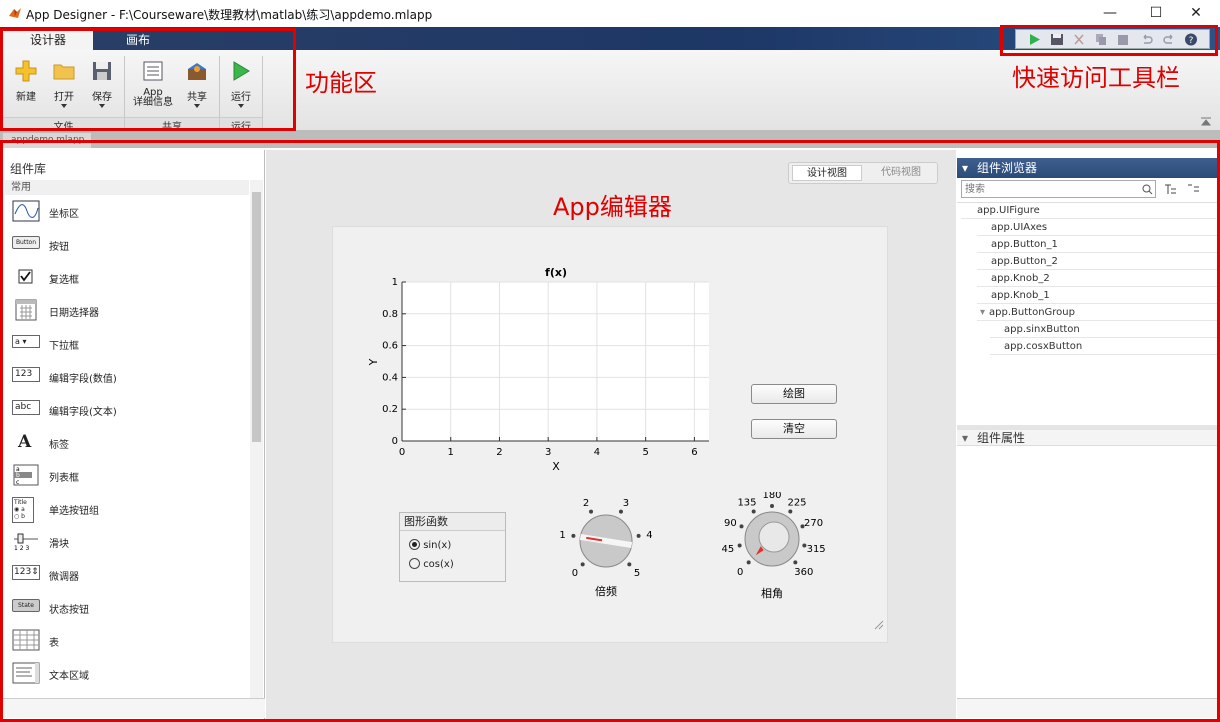 The height and width of the screenshot is (722, 1220). What do you see at coordinates (1156, 13) in the screenshot?
I see `maximize-button: ☐` at bounding box center [1156, 13].